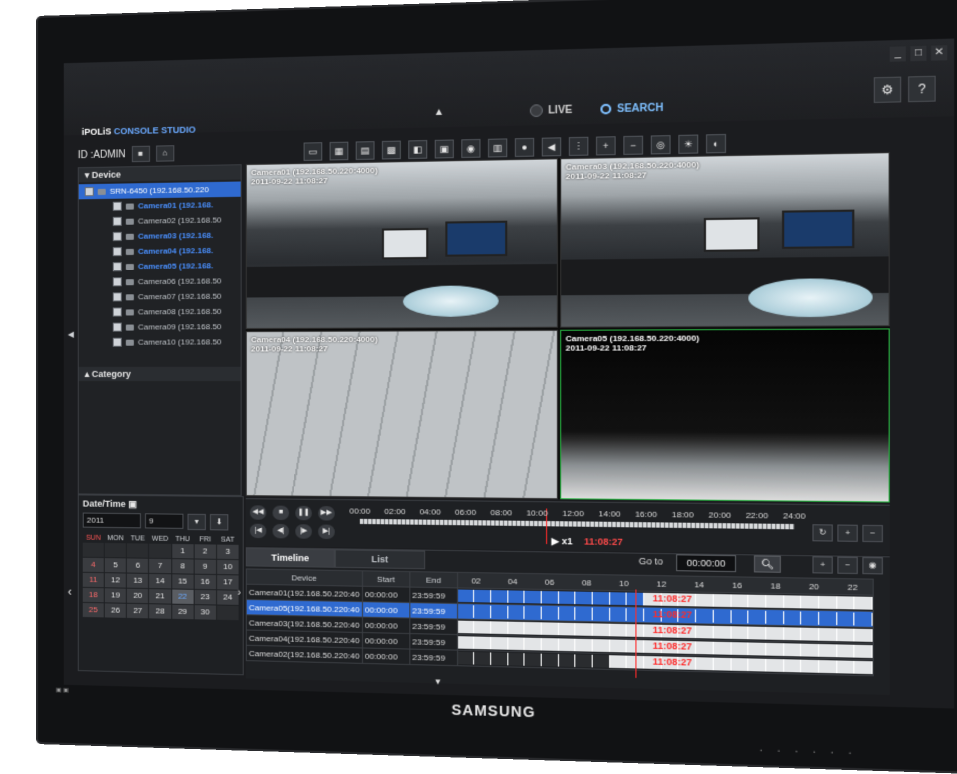 The height and width of the screenshot is (774, 957). What do you see at coordinates (326, 513) in the screenshot?
I see `fast-forward-icon: ▶▶` at bounding box center [326, 513].